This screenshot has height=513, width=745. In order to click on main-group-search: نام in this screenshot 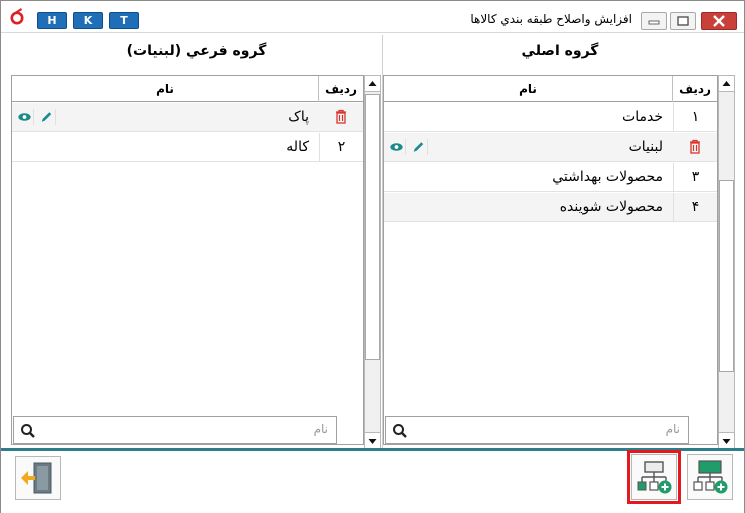, I will do `click(537, 430)`.